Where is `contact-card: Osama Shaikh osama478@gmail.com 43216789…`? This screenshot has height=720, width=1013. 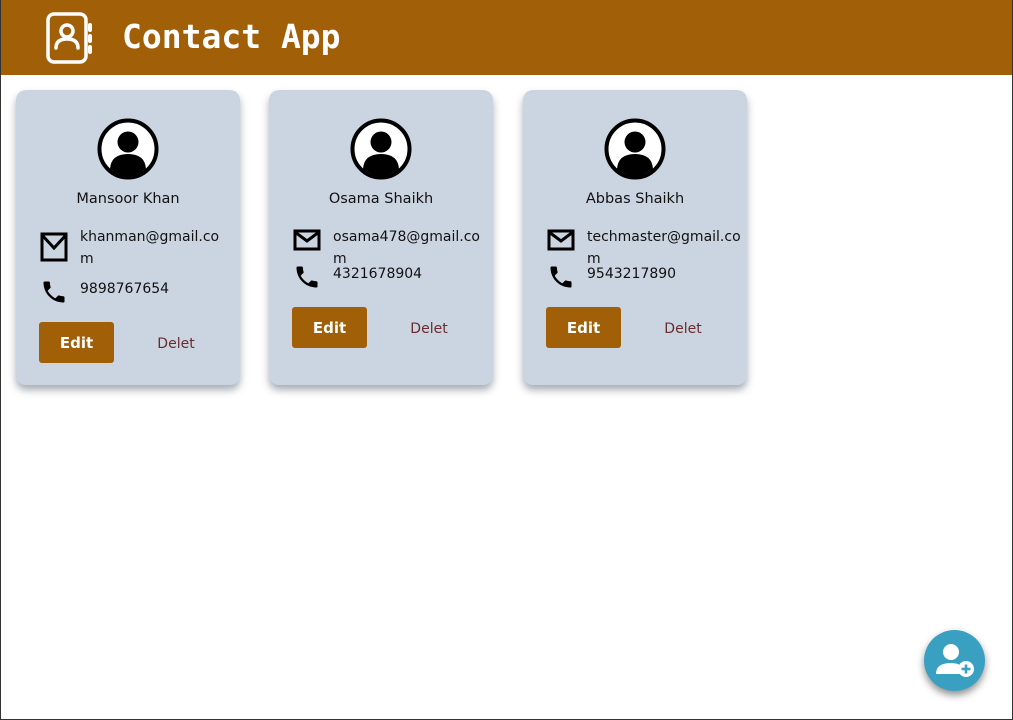
contact-card: Osama Shaikh osama478@gmail.com 43216789… is located at coordinates (381, 237).